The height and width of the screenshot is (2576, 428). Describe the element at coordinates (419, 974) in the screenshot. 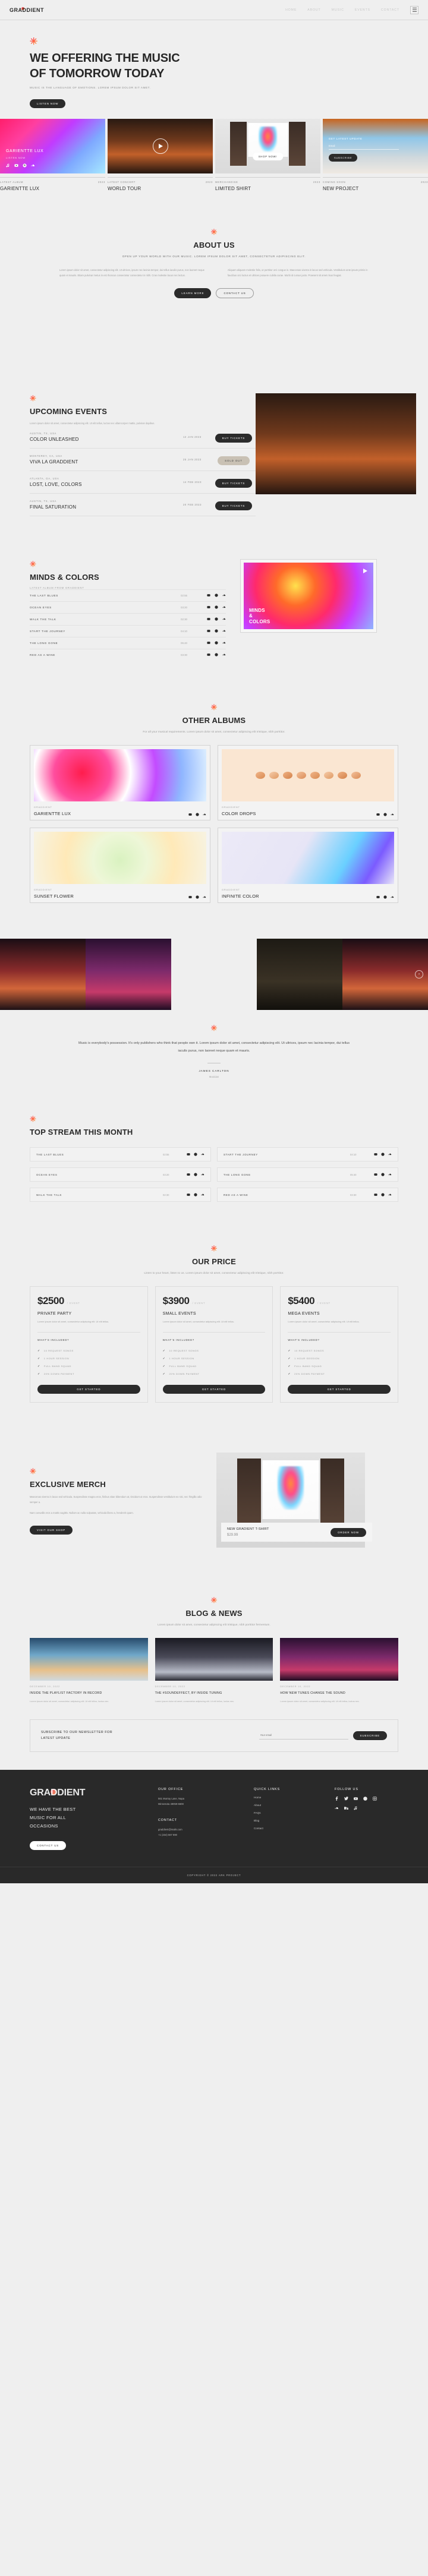

I see `next-arrow-icon: ›` at that location.